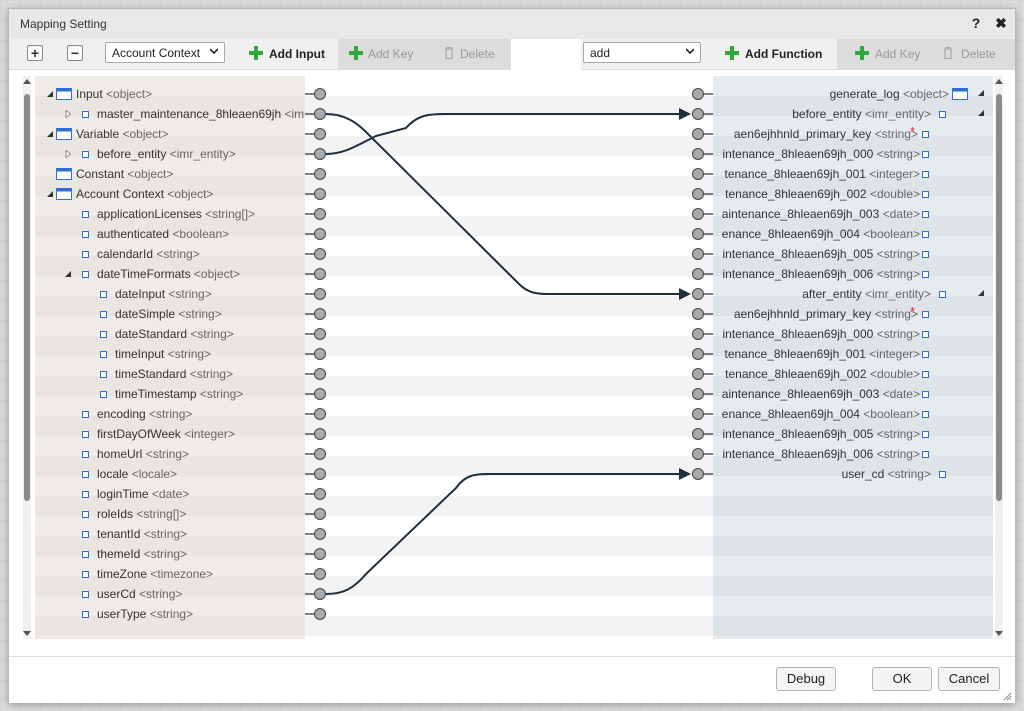 The image size is (1024, 711). I want to click on input-tree-row: homeUrl <string>, so click(170, 454).